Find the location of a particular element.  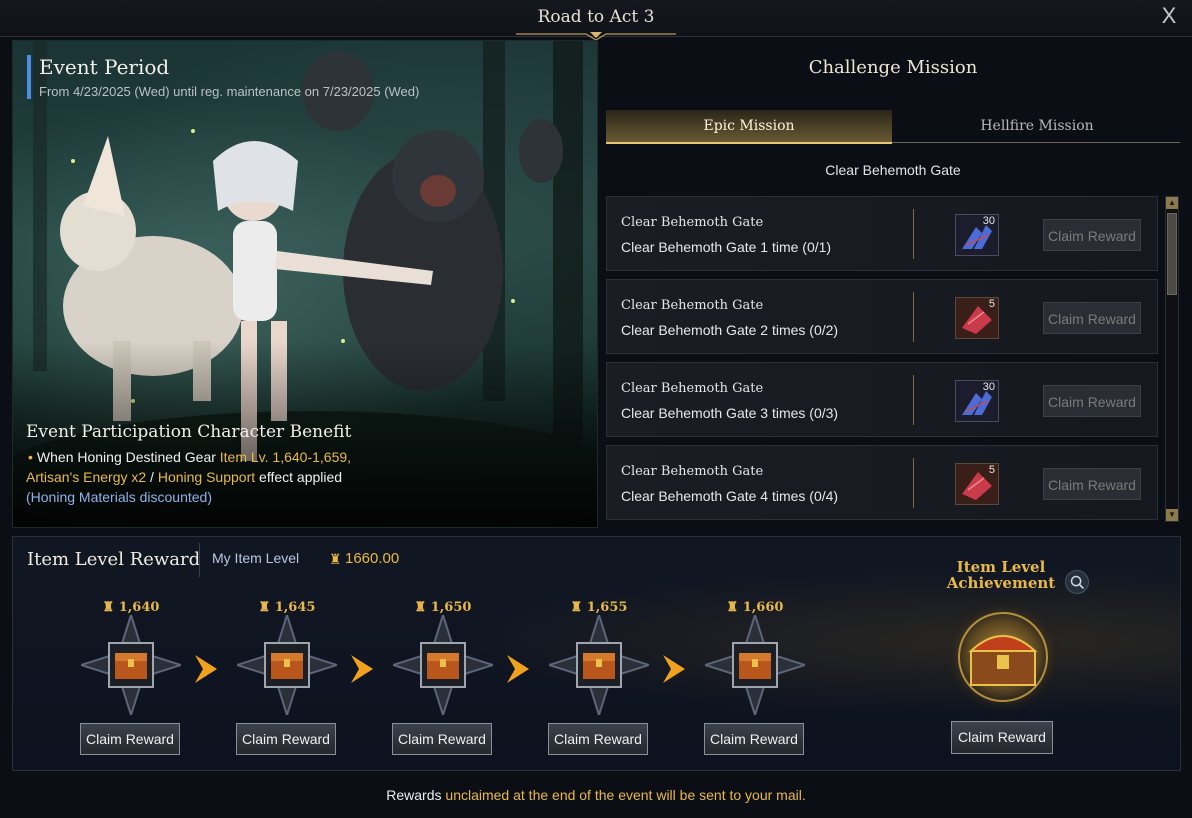

tier-level: ♜ 1,655 is located at coordinates (599, 607).